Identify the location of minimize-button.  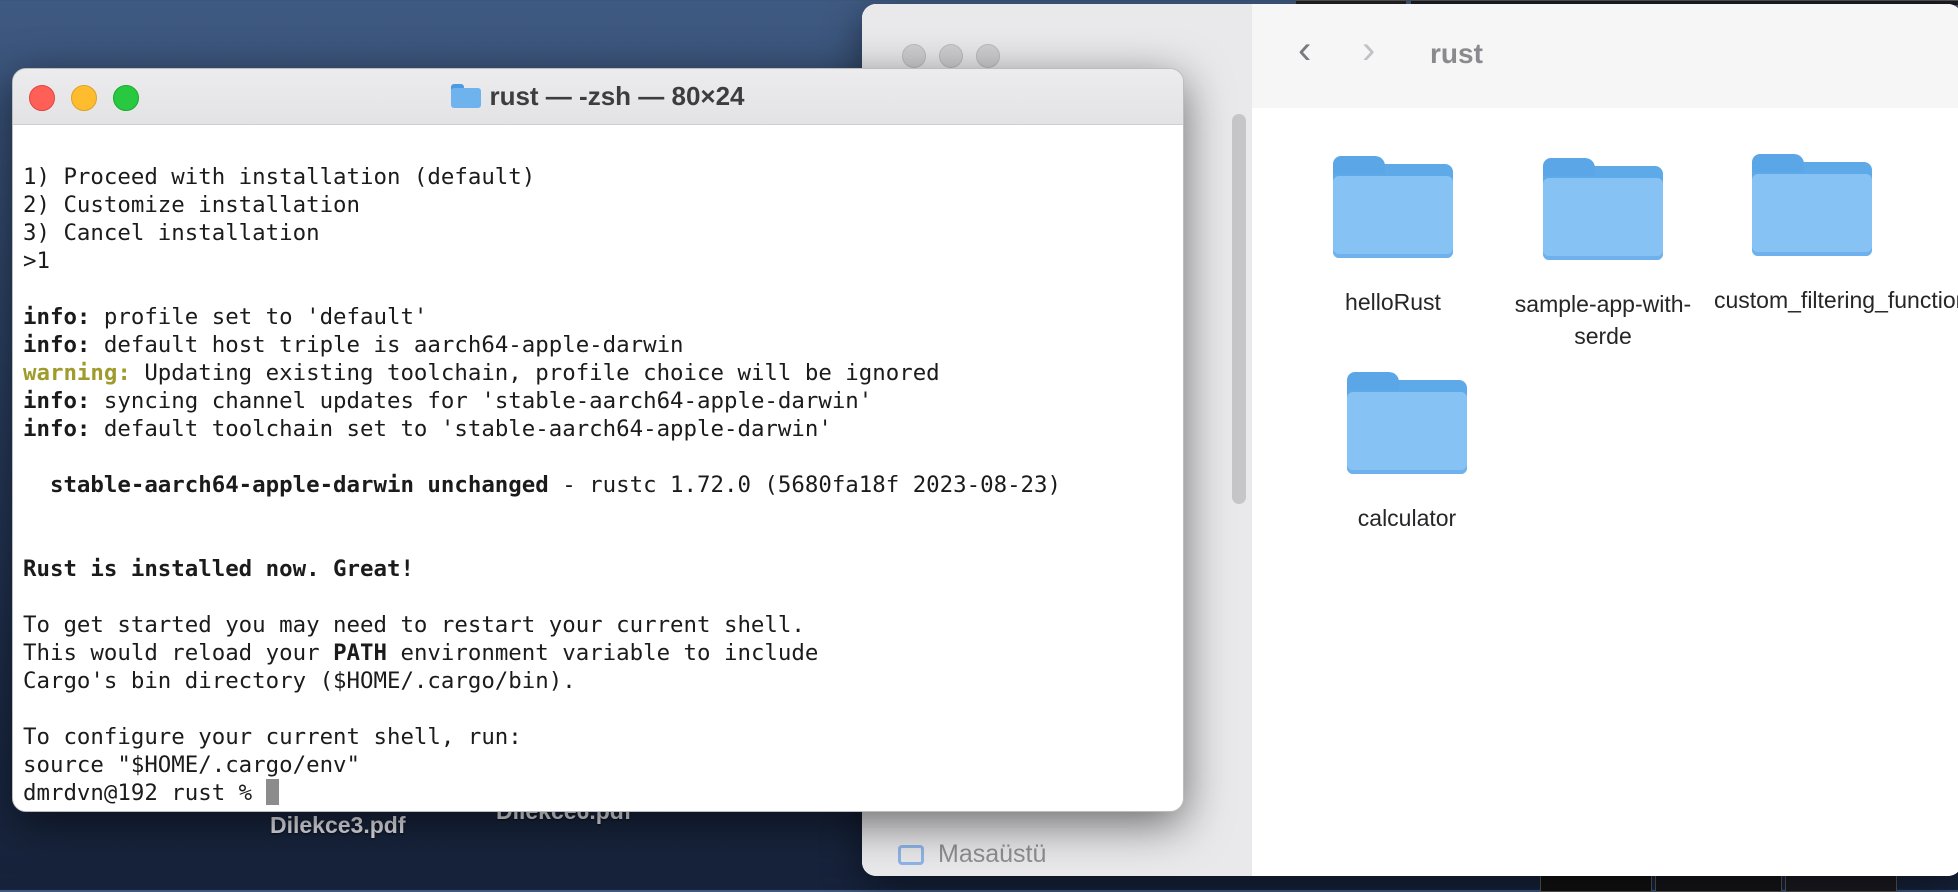
(951, 56).